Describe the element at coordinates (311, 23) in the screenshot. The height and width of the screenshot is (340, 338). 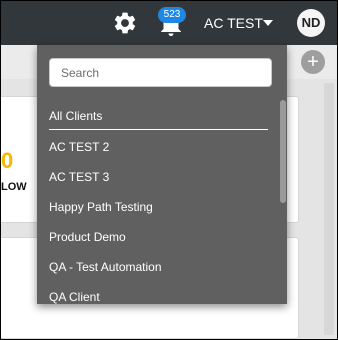
I see `user-avatar: ND` at that location.